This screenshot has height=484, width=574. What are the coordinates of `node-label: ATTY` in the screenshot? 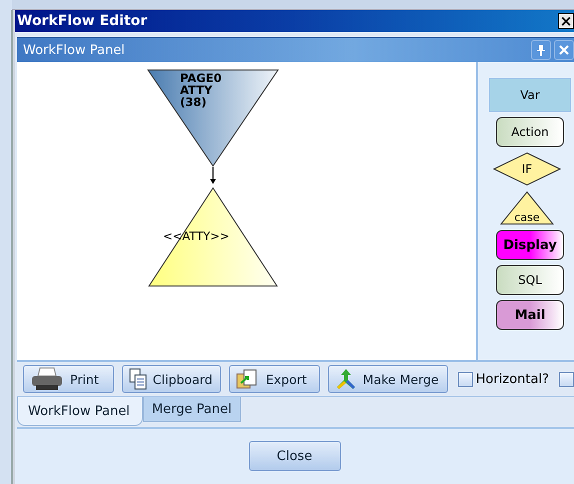 It's located at (196, 90).